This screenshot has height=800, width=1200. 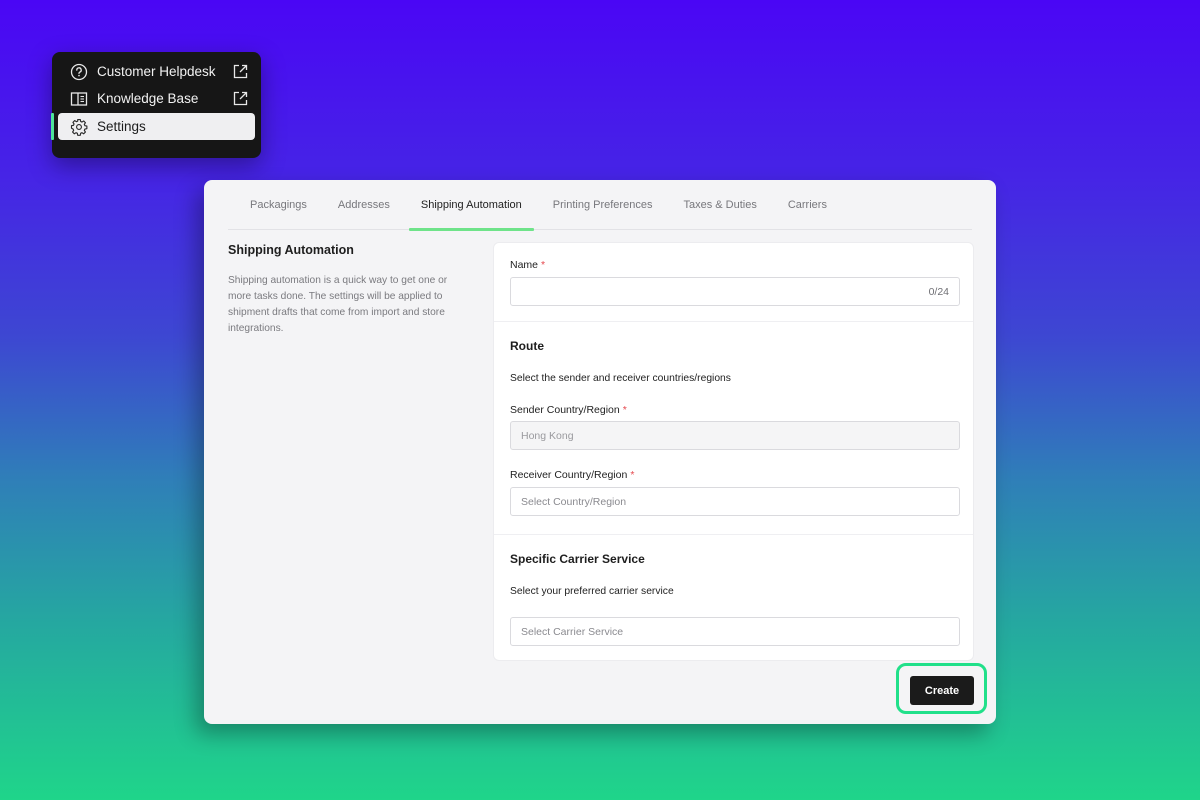 What do you see at coordinates (735, 291) in the screenshot?
I see `name-input: 0/24` at bounding box center [735, 291].